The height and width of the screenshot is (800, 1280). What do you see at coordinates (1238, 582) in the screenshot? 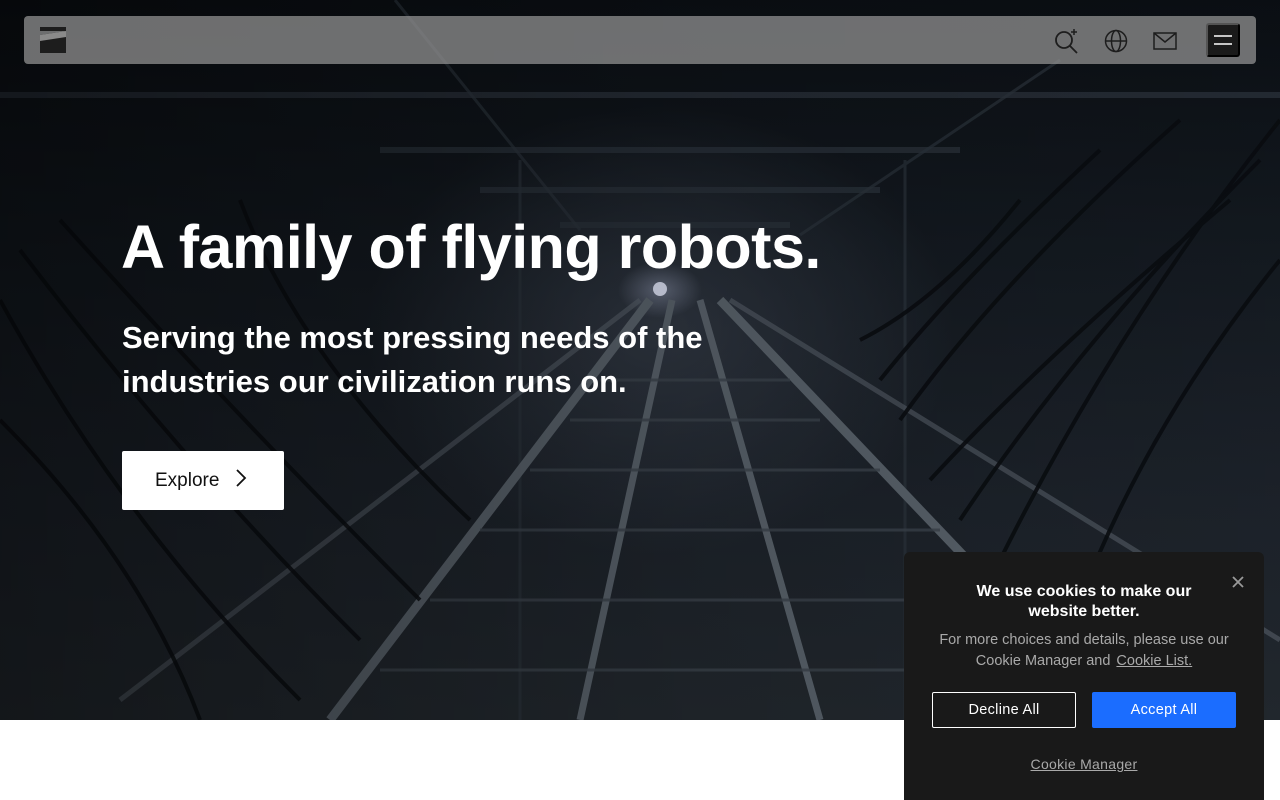
I see `close-icon` at bounding box center [1238, 582].